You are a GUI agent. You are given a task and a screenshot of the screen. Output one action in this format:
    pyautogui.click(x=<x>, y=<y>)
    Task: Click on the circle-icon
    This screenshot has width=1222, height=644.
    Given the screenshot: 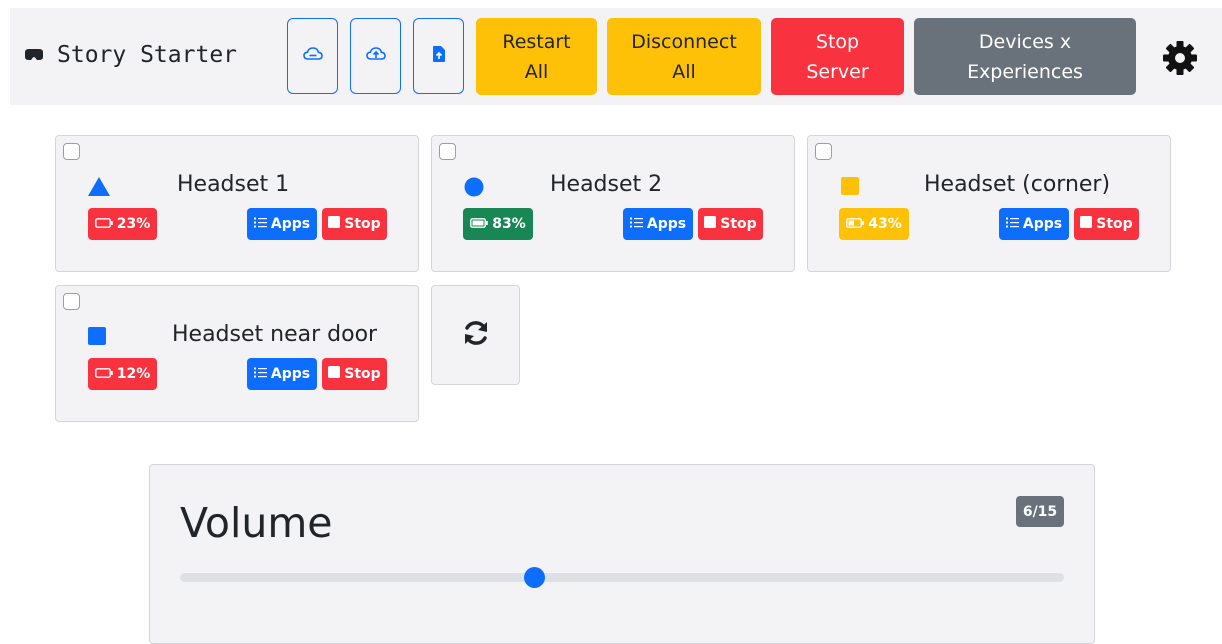 What is the action you would take?
    pyautogui.click(x=474, y=189)
    